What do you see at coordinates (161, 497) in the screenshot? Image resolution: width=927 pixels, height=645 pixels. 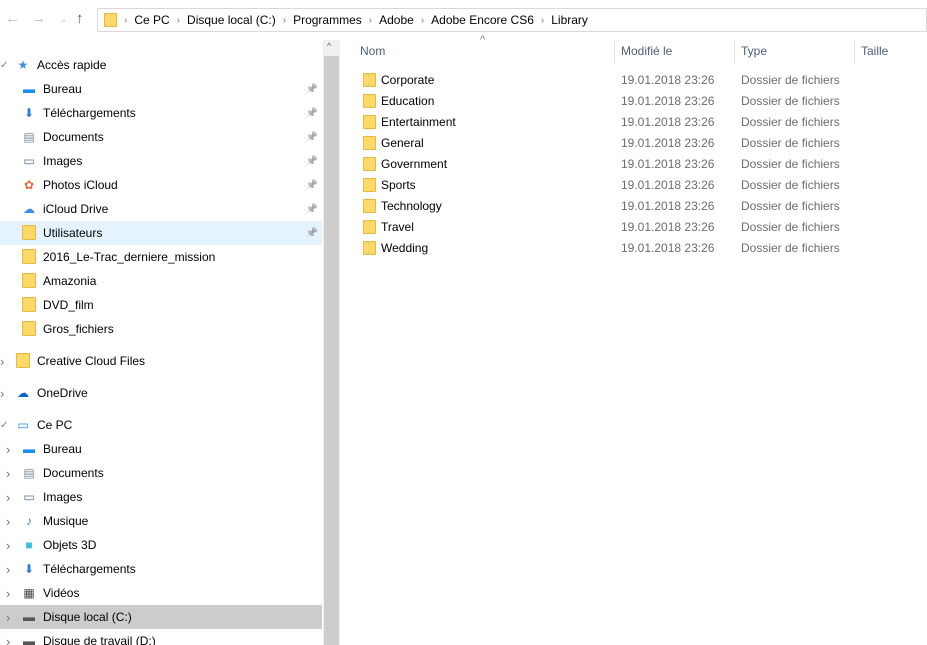 I see `nav-item: › ▭ Images` at bounding box center [161, 497].